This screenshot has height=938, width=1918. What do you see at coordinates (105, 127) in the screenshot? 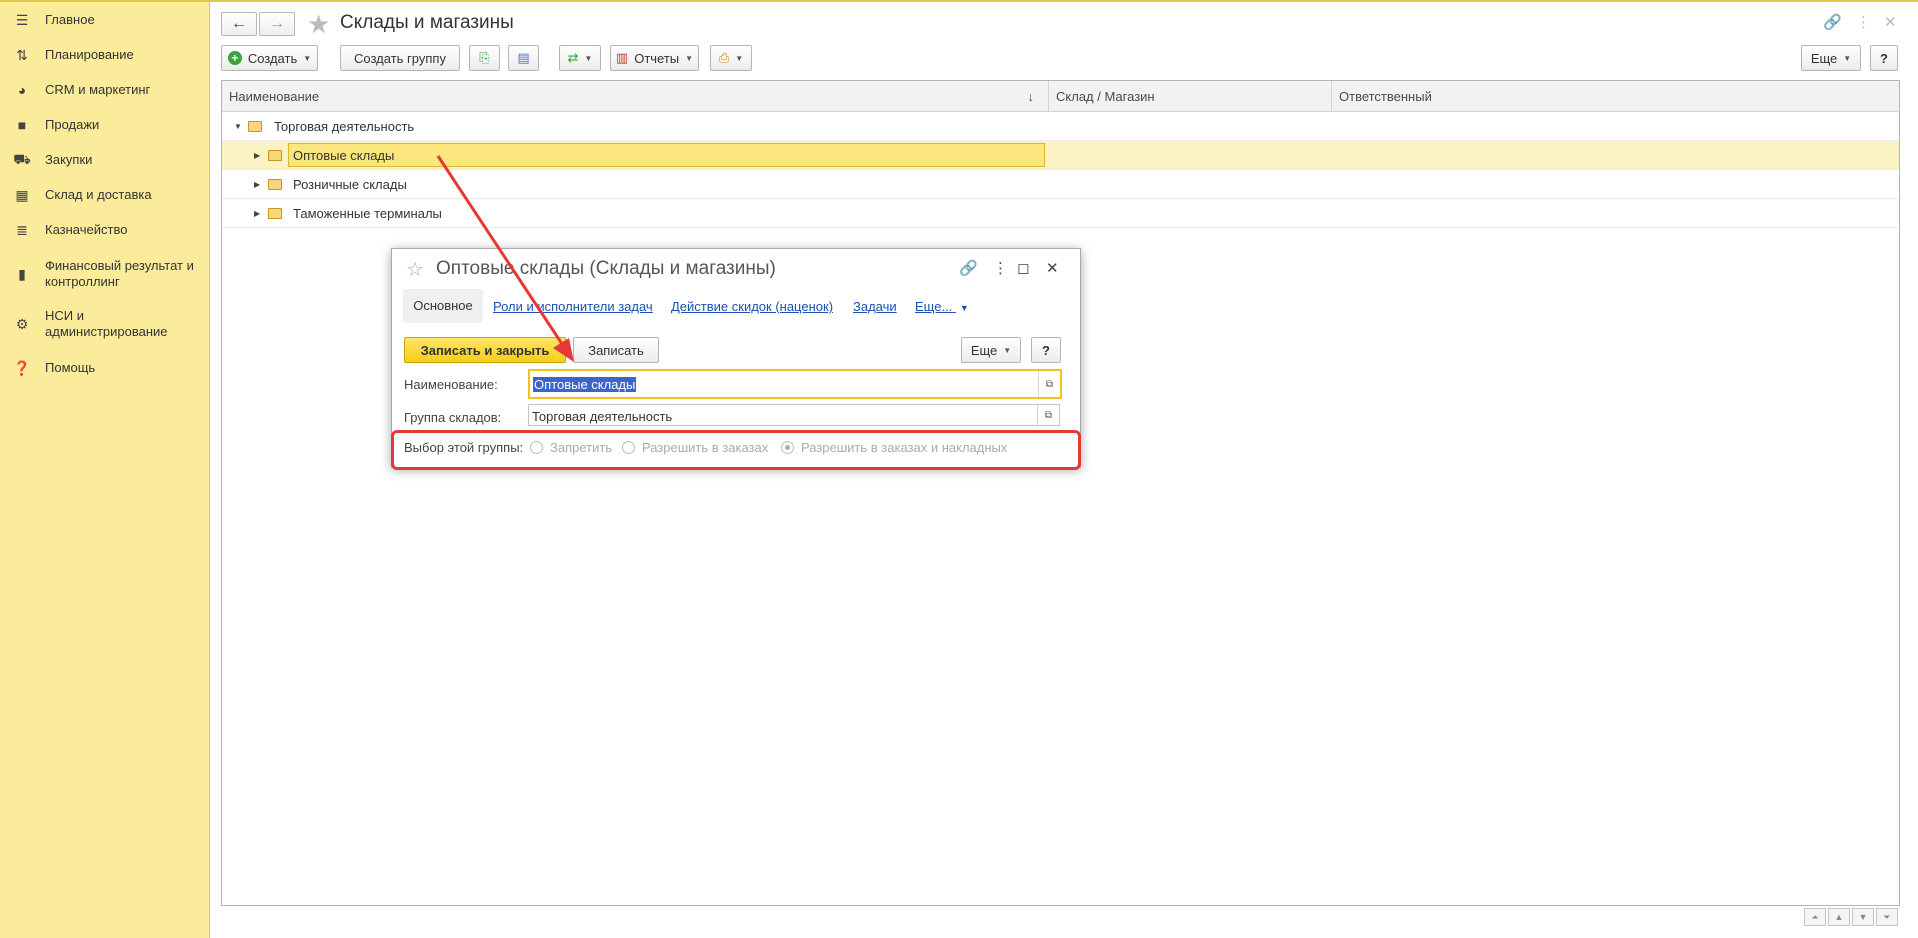
I see `sidebar-item-sales: ■ Продажи` at bounding box center [105, 127].